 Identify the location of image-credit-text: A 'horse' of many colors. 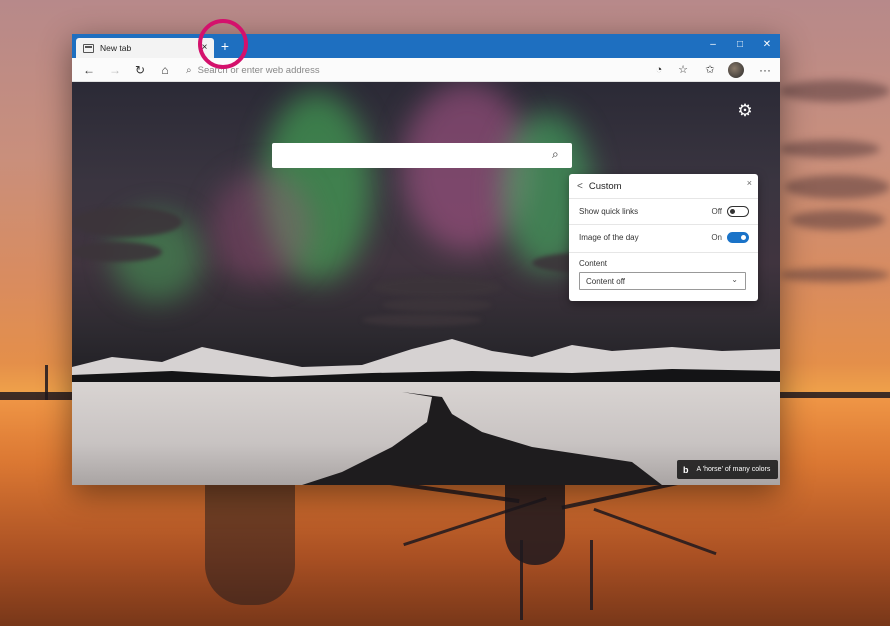
(733, 469).